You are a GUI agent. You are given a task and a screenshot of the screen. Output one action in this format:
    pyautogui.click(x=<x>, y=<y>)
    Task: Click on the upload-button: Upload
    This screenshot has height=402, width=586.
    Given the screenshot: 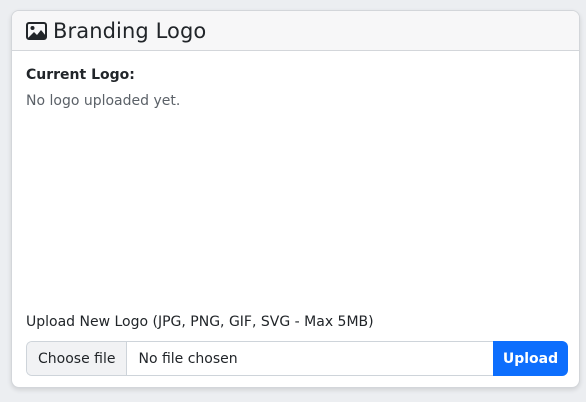 What is the action you would take?
    pyautogui.click(x=530, y=358)
    